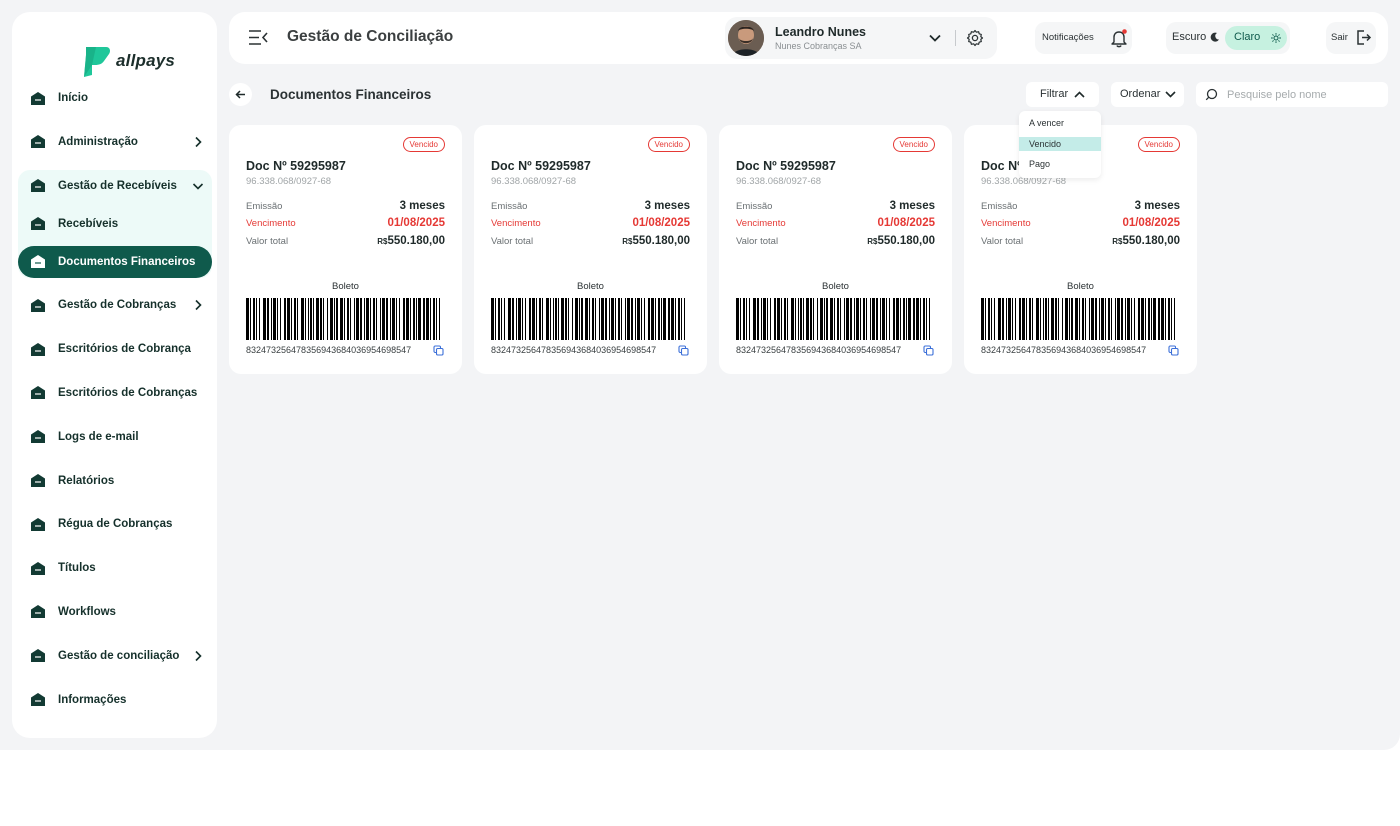  What do you see at coordinates (1060, 164) in the screenshot?
I see `filter-option-pago: Pago` at bounding box center [1060, 164].